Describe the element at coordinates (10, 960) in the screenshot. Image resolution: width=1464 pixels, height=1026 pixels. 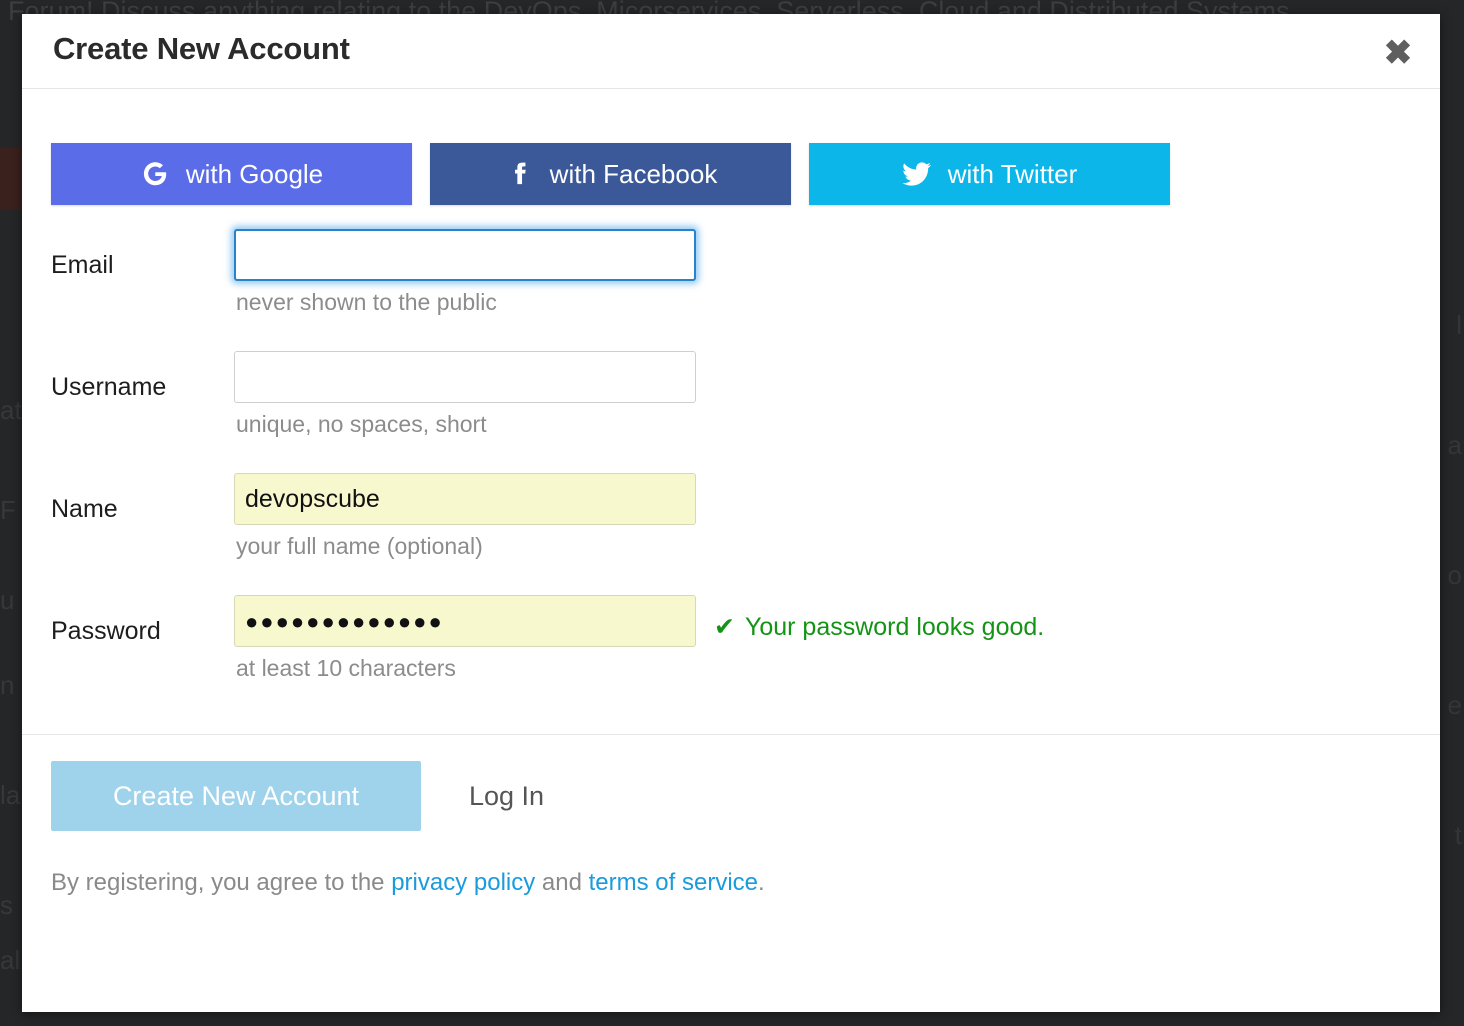
I see `background-fragment-left-7: al` at that location.